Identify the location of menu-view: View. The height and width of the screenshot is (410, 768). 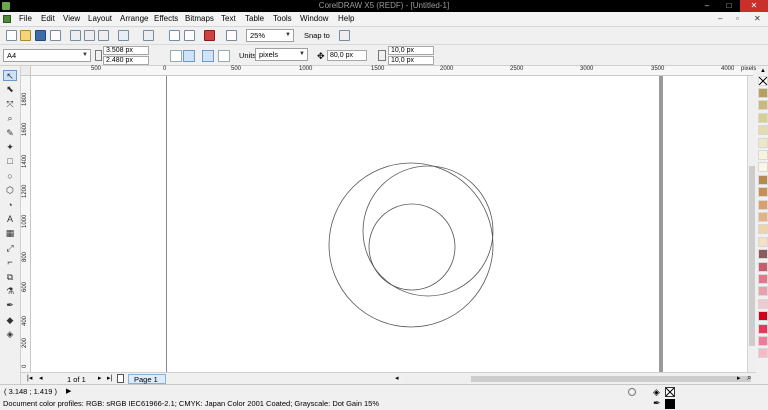
(71, 18).